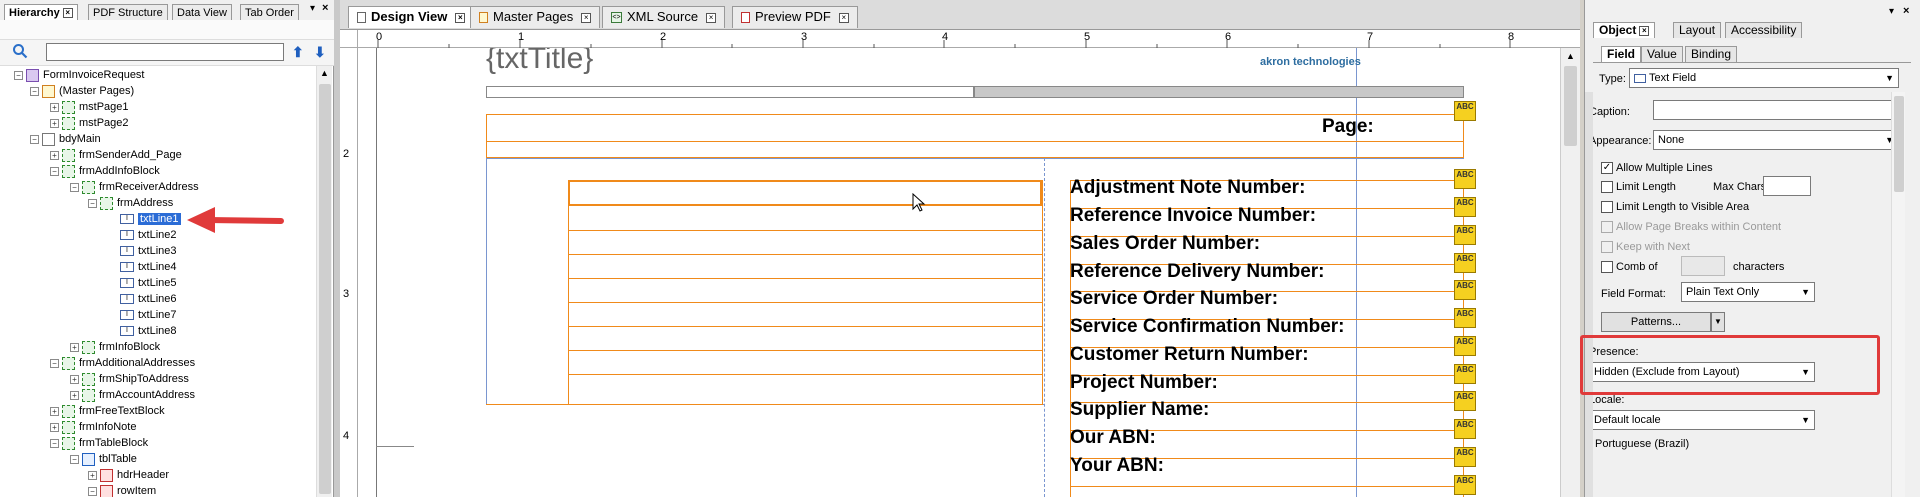  I want to click on field-project-number: Project Number:, so click(1144, 383).